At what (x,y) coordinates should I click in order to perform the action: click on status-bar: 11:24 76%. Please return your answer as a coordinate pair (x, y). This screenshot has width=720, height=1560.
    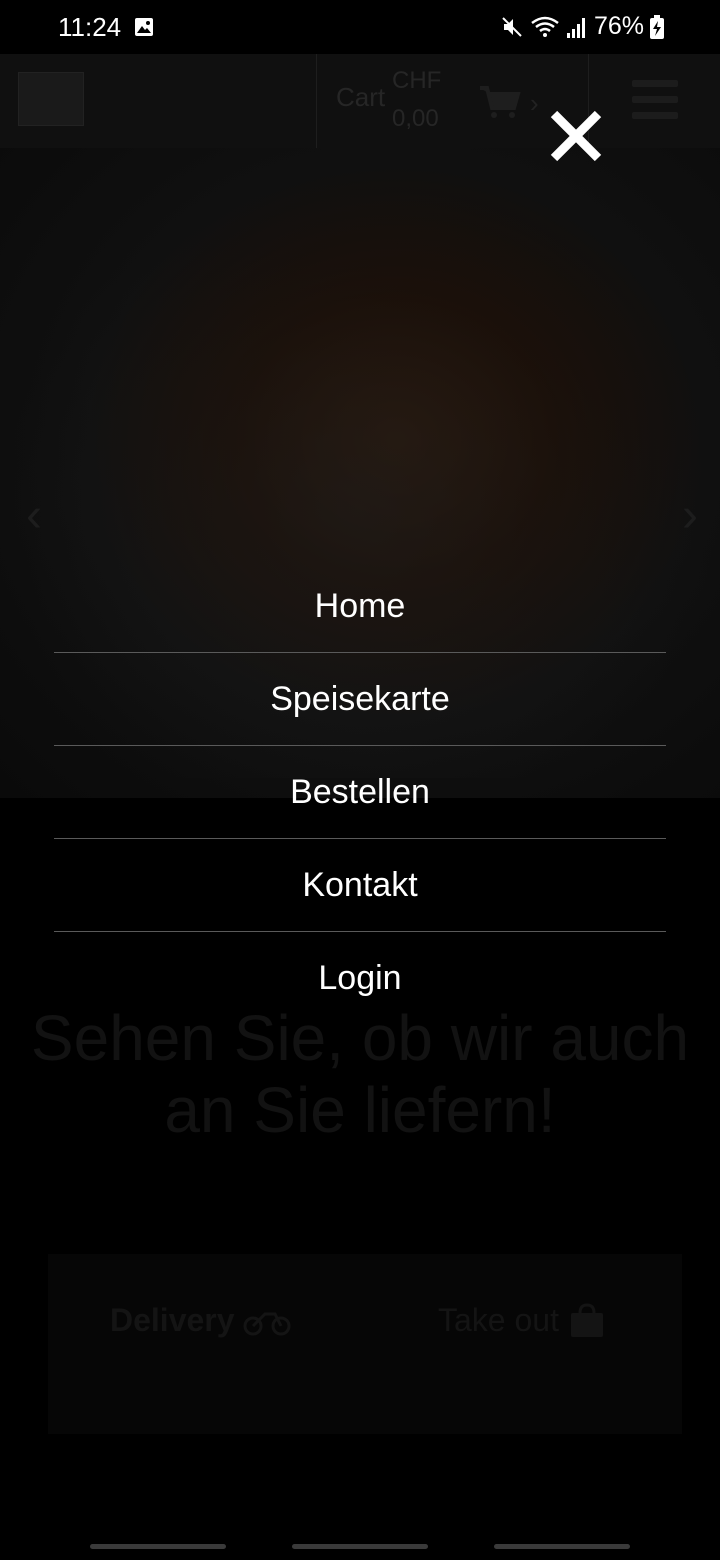
    Looking at the image, I should click on (360, 27).